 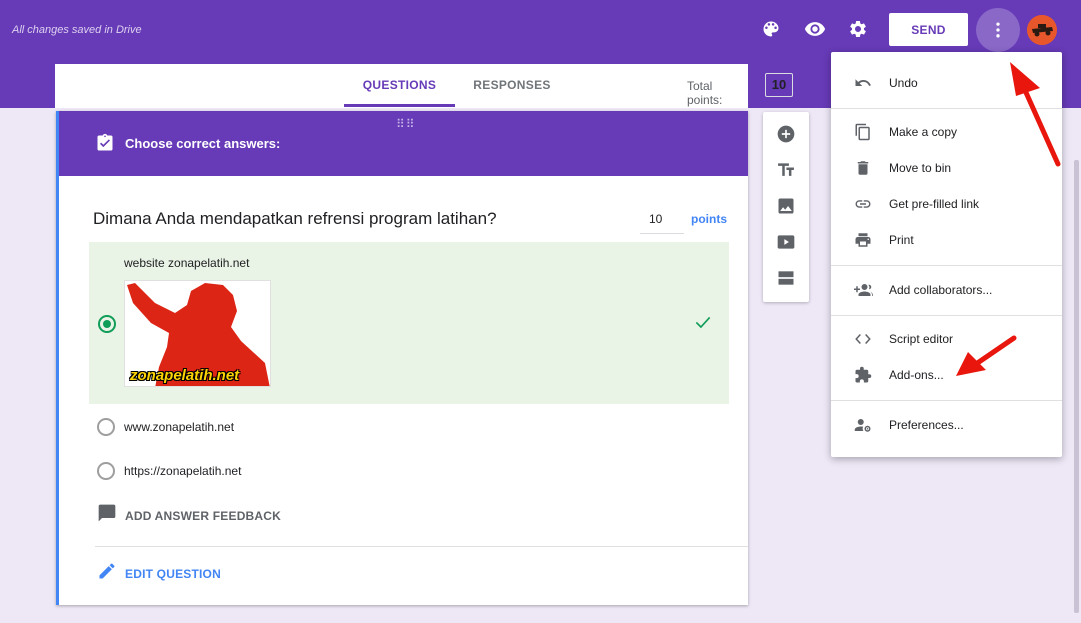 What do you see at coordinates (921, 339) in the screenshot?
I see `menu-item-label: Script editor` at bounding box center [921, 339].